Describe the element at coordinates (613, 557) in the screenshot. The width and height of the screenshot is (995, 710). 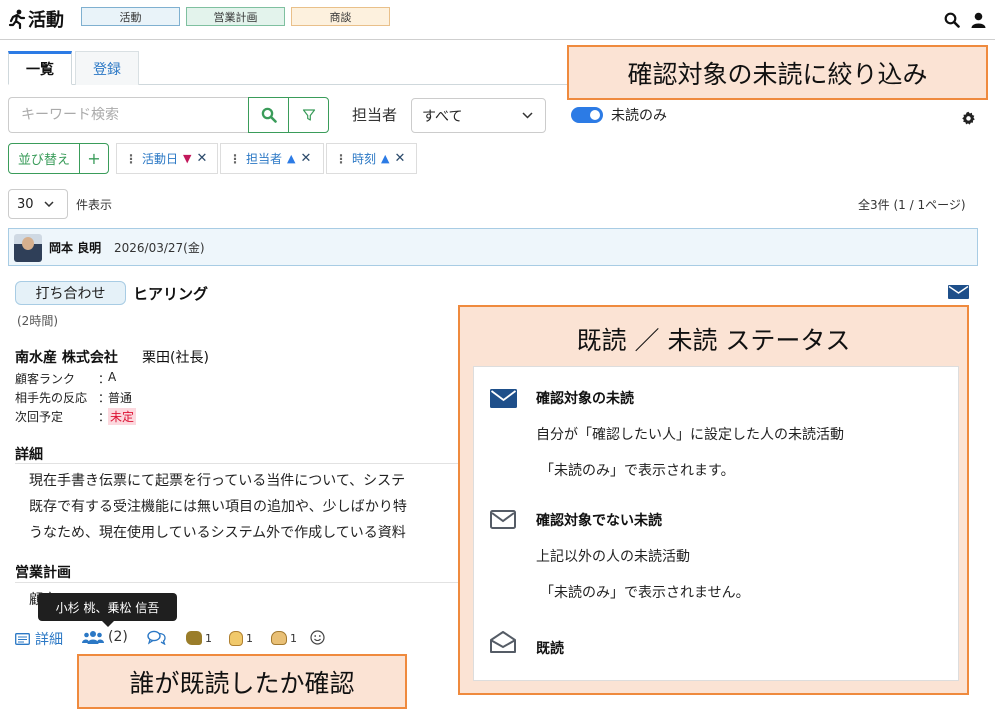
I see `legend-text: 上記以外の人の未読活動` at that location.